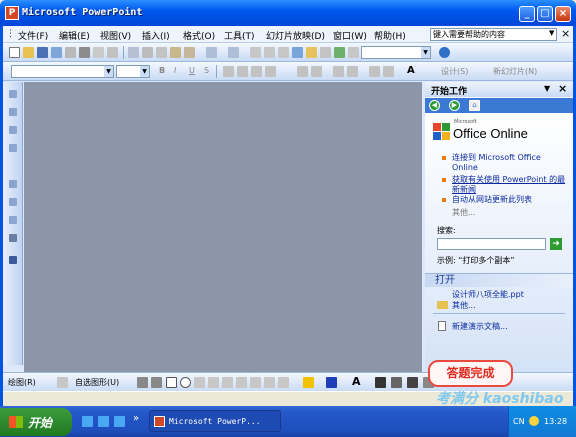 This screenshot has height=437, width=576. Describe the element at coordinates (297, 52) in the screenshot. I see `insert-hyperlink-icon` at that location.